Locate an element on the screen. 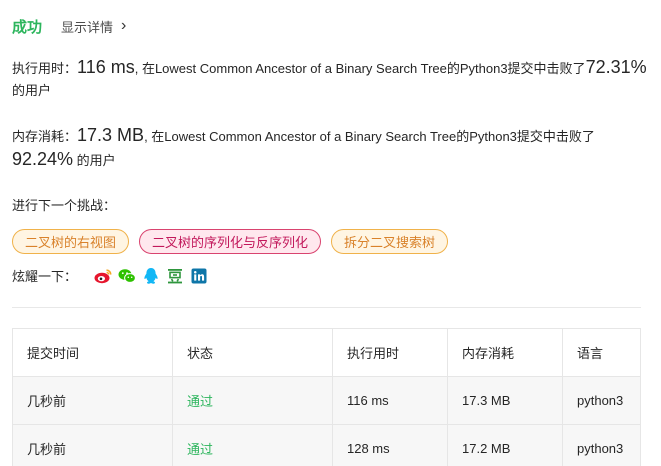 Image resolution: width=661 pixels, height=466 pixels. memory-cell: 17.2 MB is located at coordinates (505, 445).